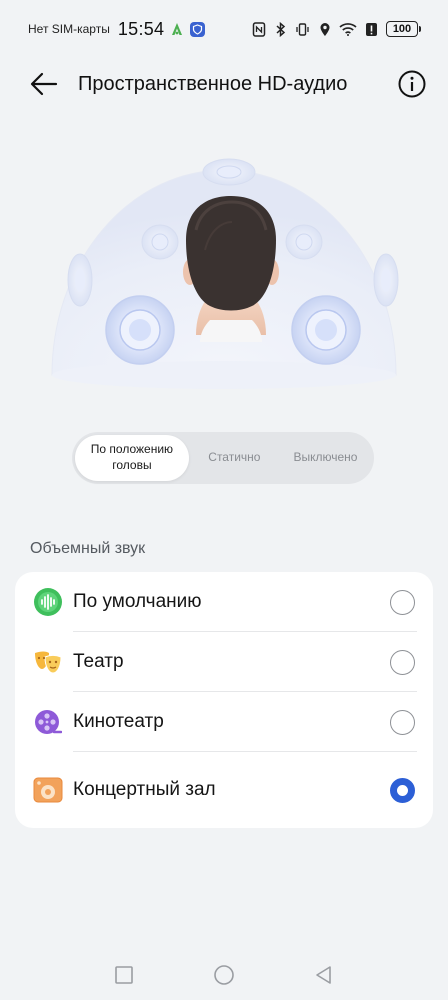 This screenshot has width=448, height=1000. What do you see at coordinates (44, 84) in the screenshot?
I see `back-arrow-icon` at bounding box center [44, 84].